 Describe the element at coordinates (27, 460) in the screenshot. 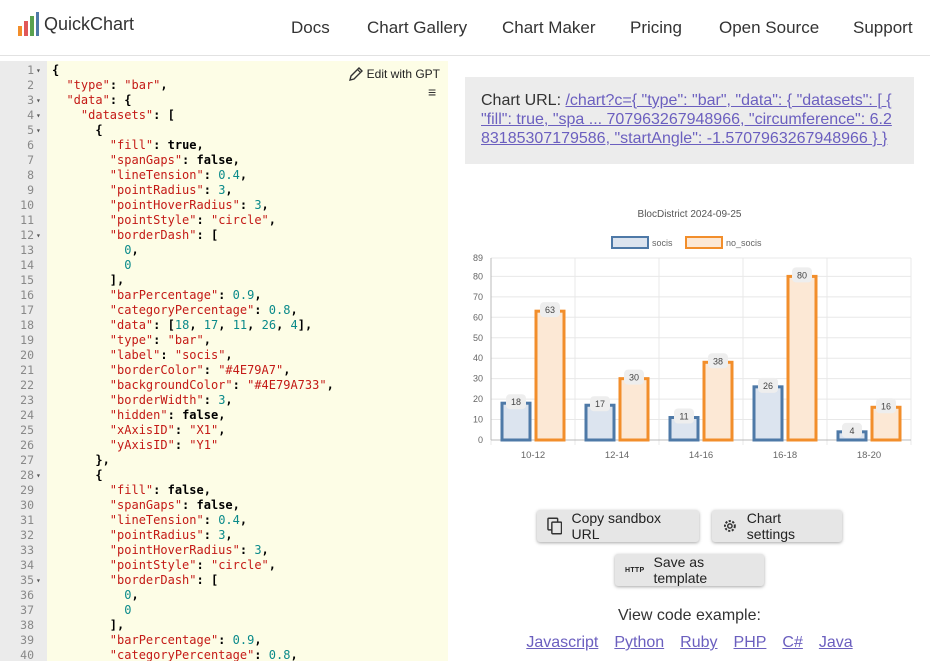

I see `line-number: 27` at that location.